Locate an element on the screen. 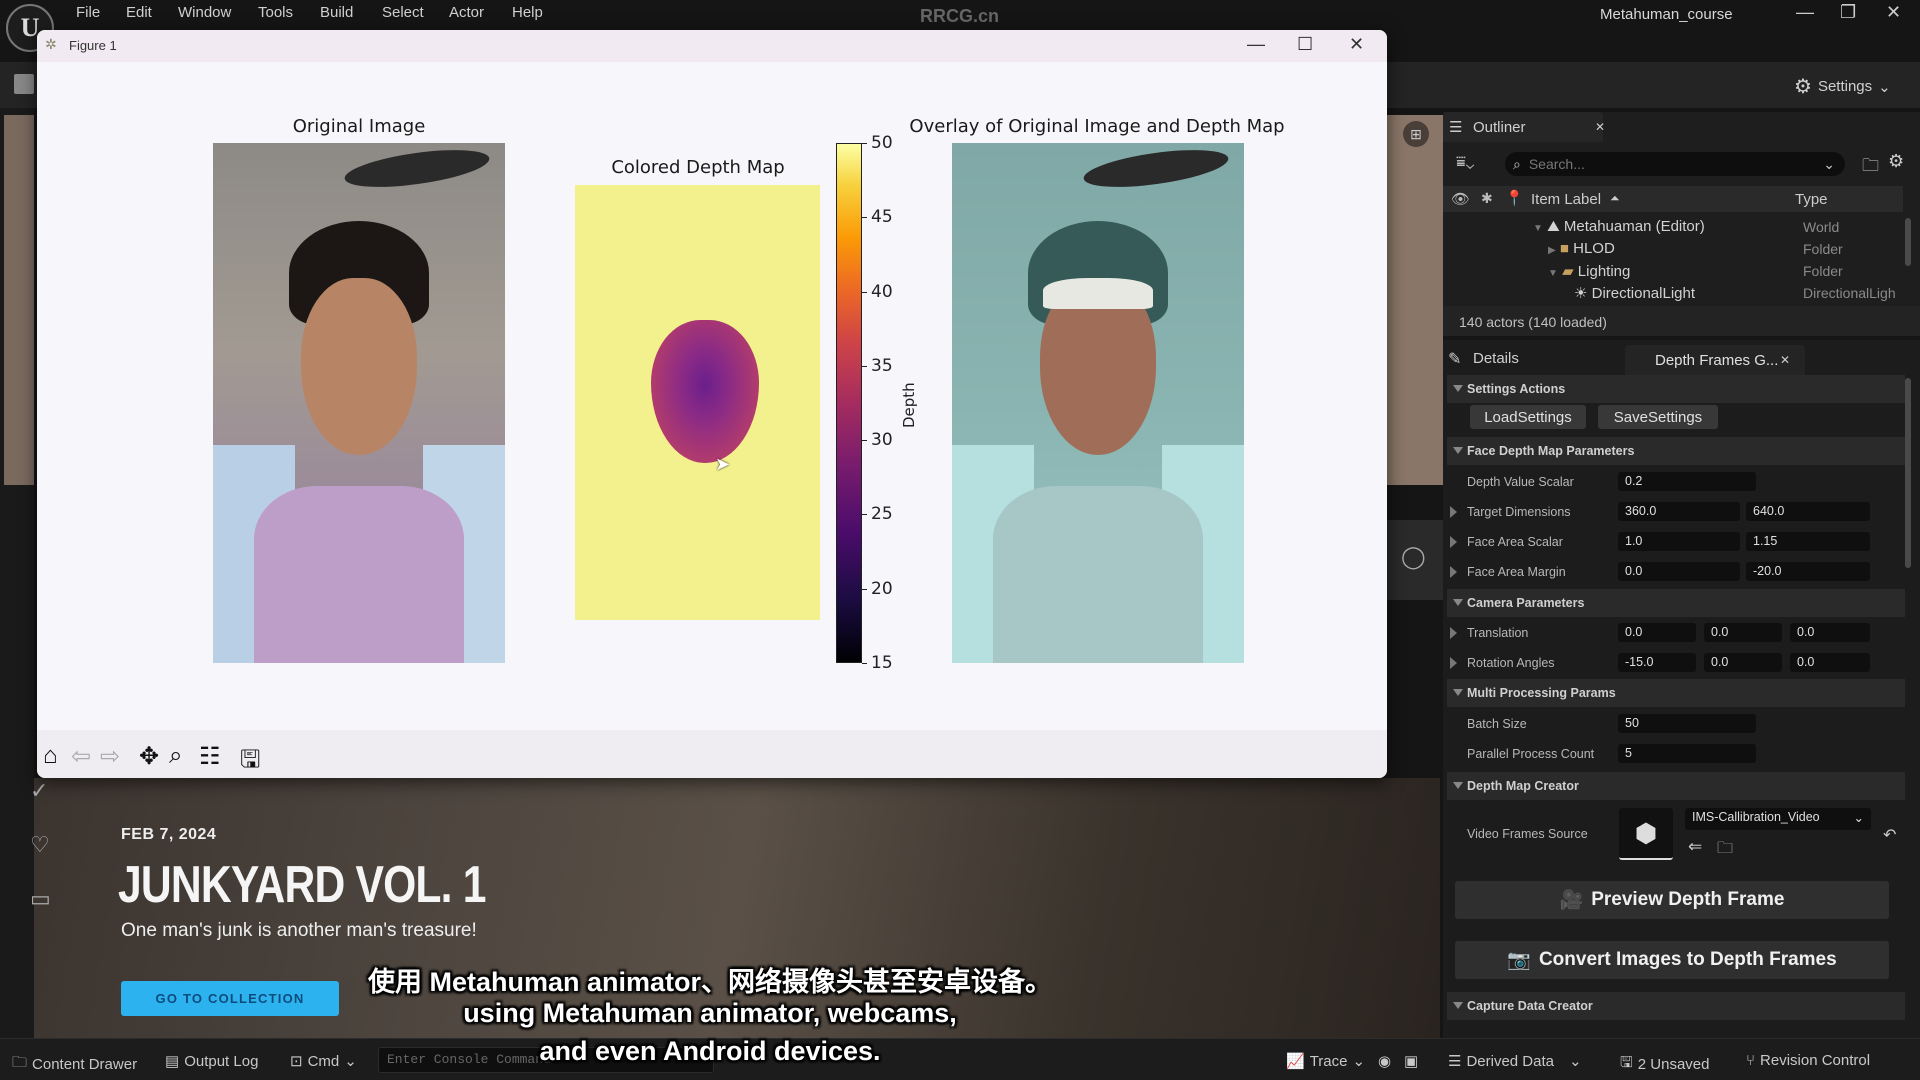 This screenshot has width=1920, height=1080. user-icon: ◯ is located at coordinates (1413, 557).